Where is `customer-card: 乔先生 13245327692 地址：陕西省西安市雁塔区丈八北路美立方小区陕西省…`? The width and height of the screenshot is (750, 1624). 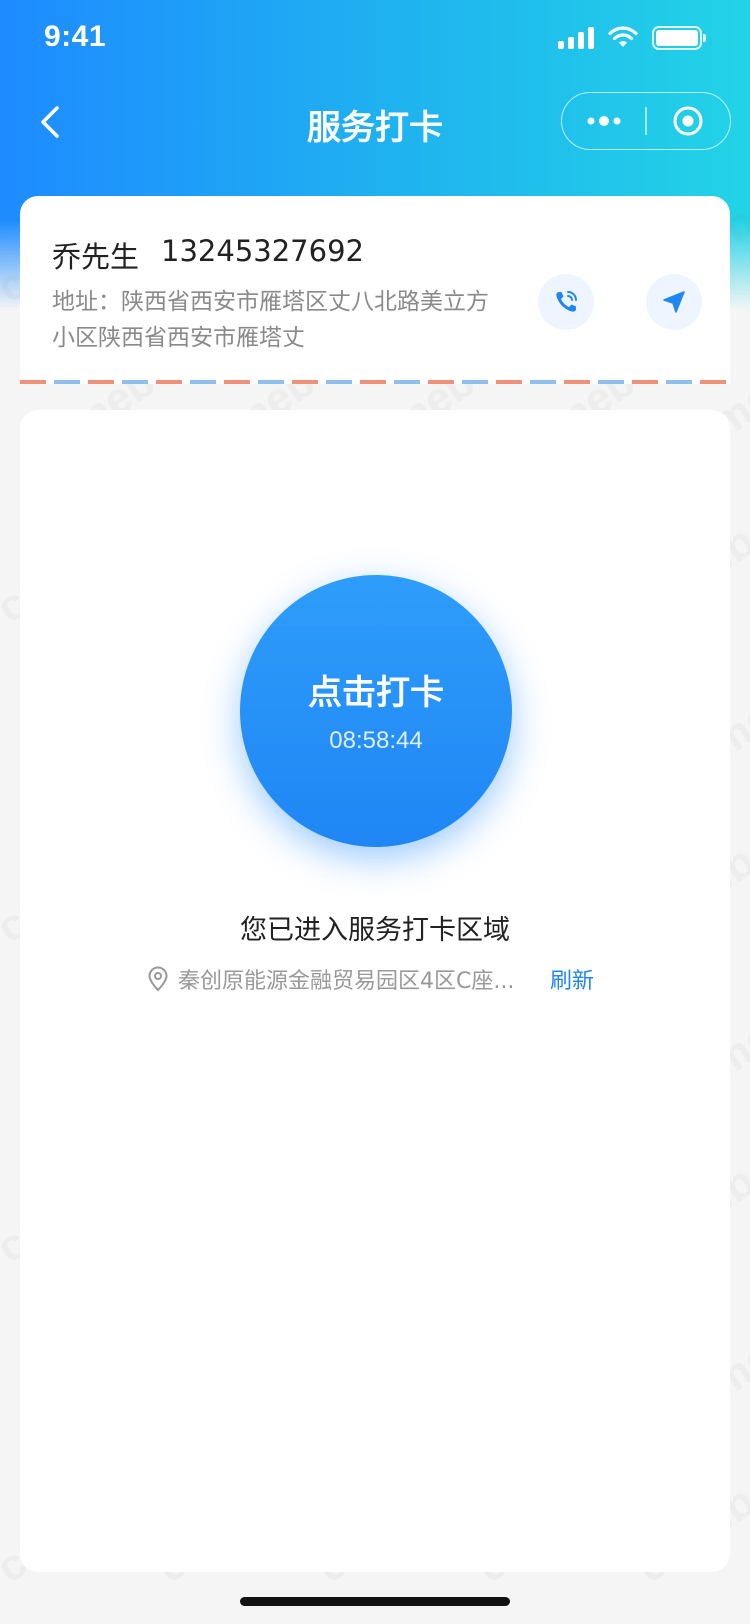
customer-card: 乔先生 13245327692 地址：陕西省西安市雁塔区丈八北路美立方小区陕西省… is located at coordinates (375, 290).